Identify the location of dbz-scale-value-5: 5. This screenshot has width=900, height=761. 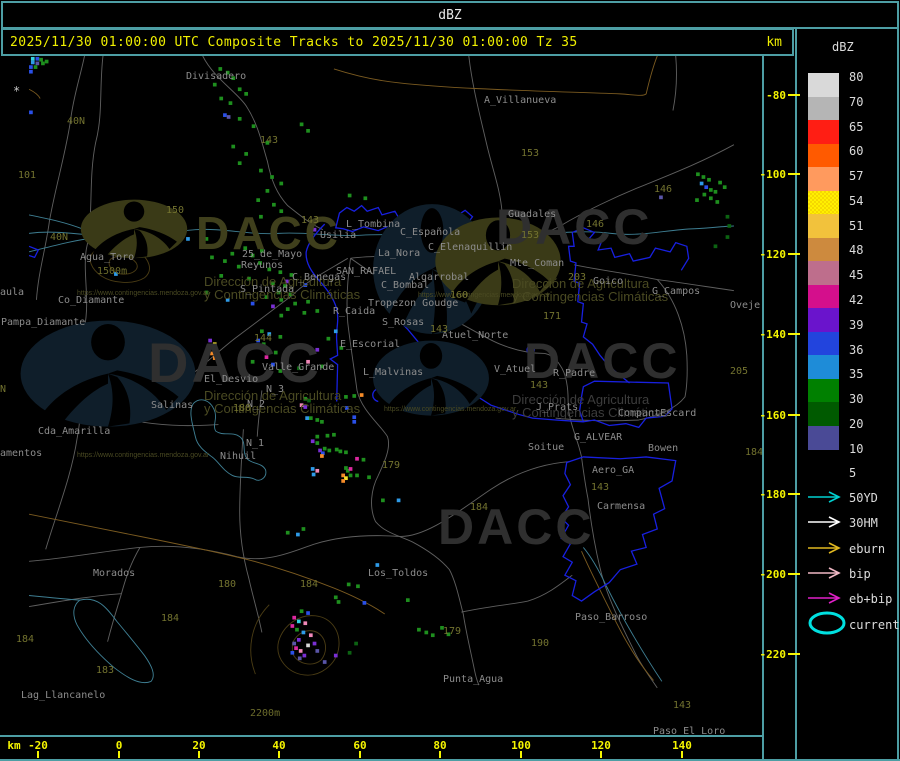
(853, 473).